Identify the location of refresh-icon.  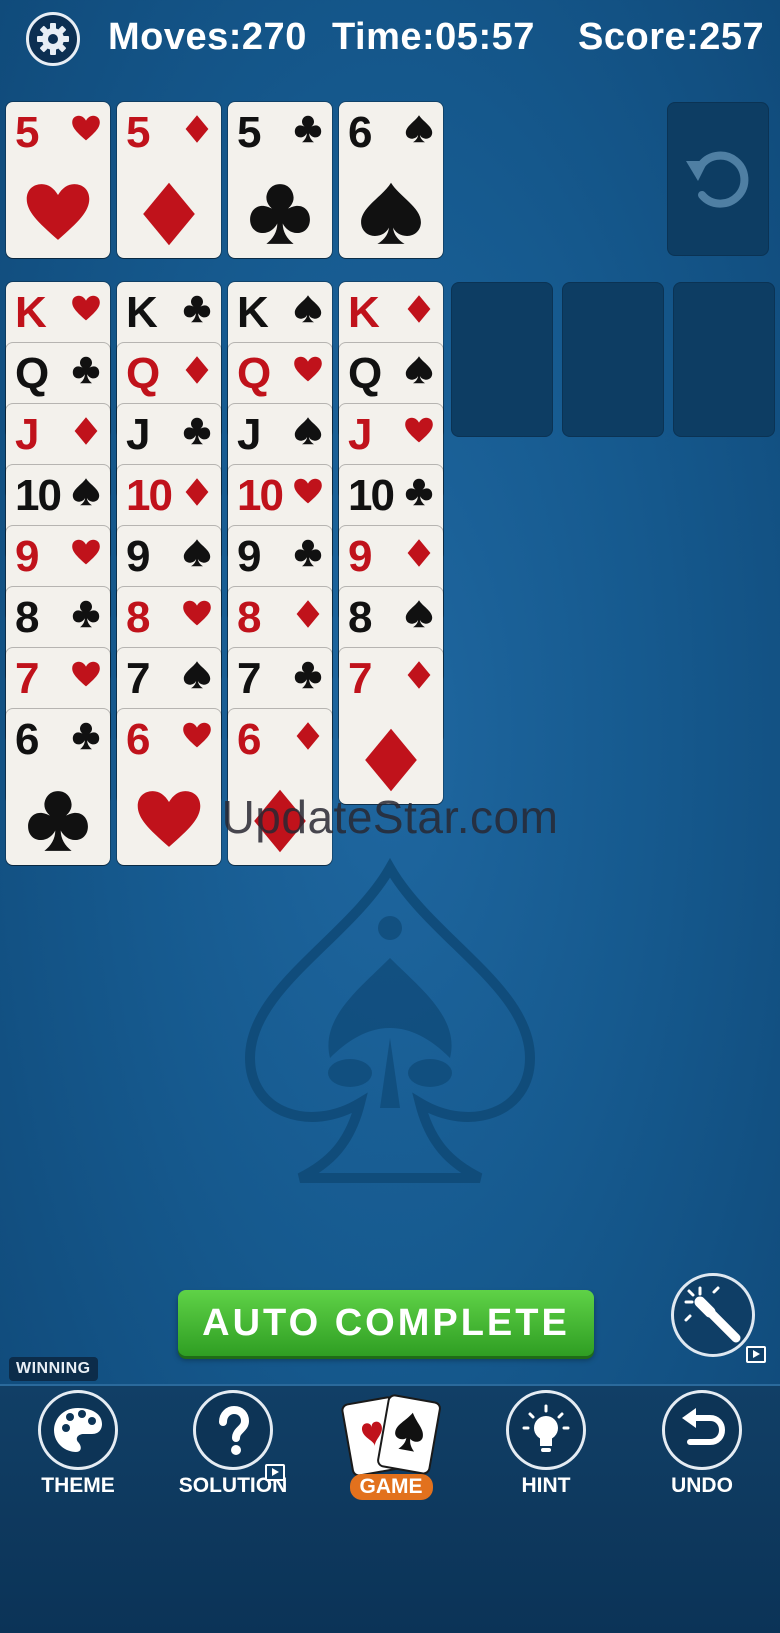
(717, 179).